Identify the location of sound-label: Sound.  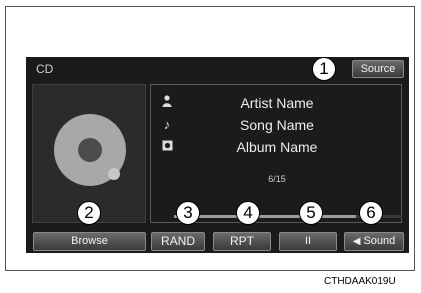
(379, 241).